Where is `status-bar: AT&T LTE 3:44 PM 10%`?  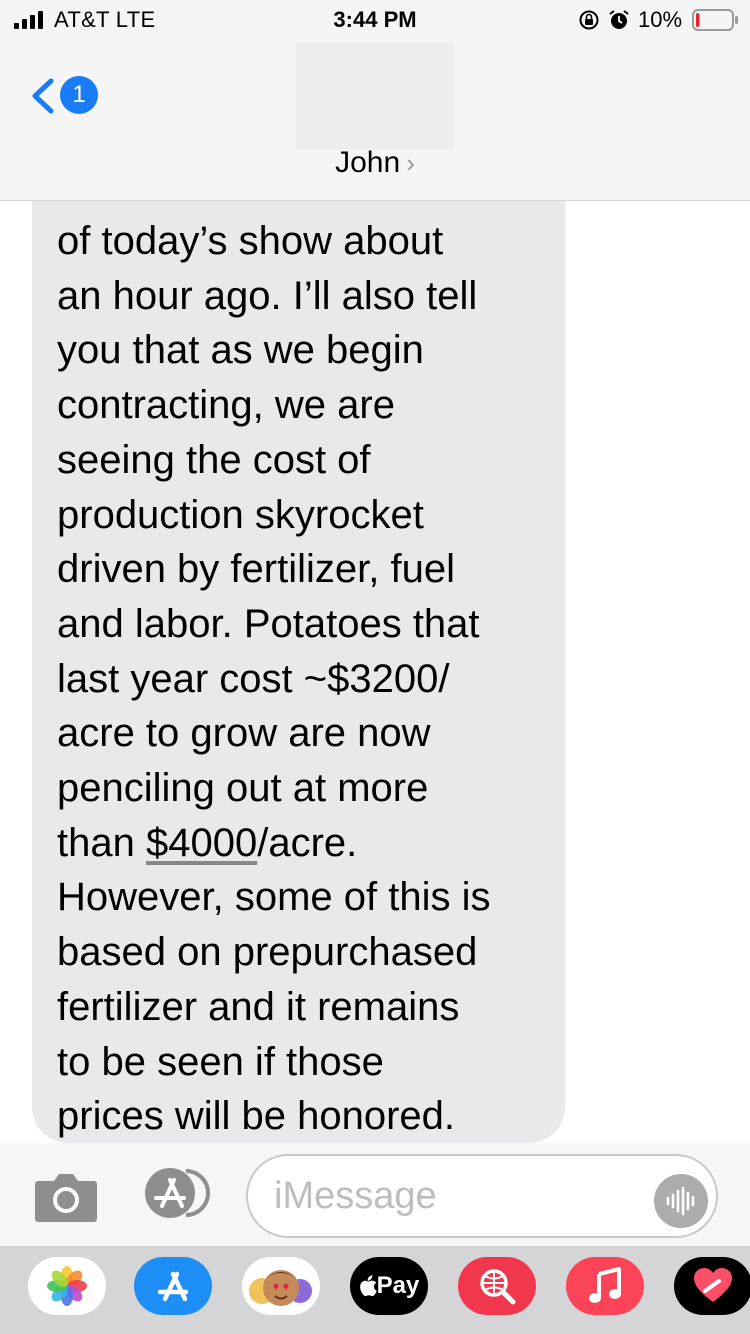 status-bar: AT&T LTE 3:44 PM 10% is located at coordinates (375, 20).